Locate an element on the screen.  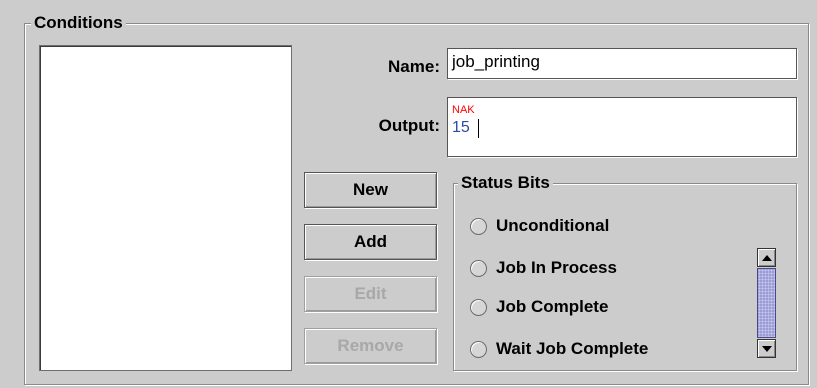
radio-job-complete: Job Complete is located at coordinates (539, 307).